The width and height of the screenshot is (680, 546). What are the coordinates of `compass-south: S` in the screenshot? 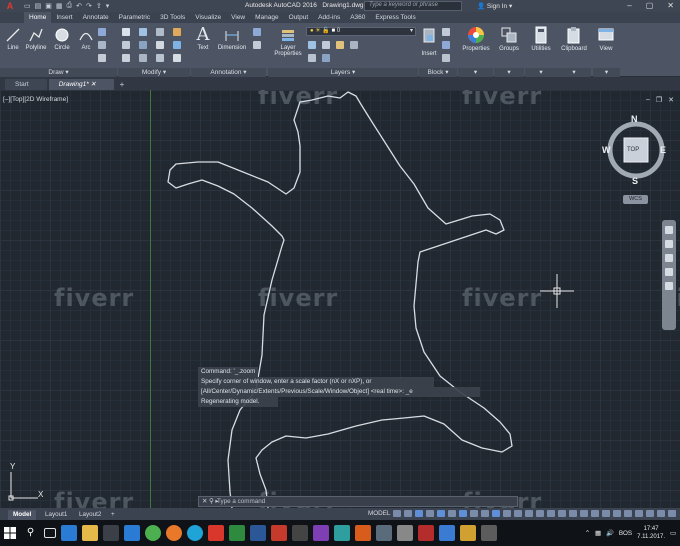 It's located at (635, 181).